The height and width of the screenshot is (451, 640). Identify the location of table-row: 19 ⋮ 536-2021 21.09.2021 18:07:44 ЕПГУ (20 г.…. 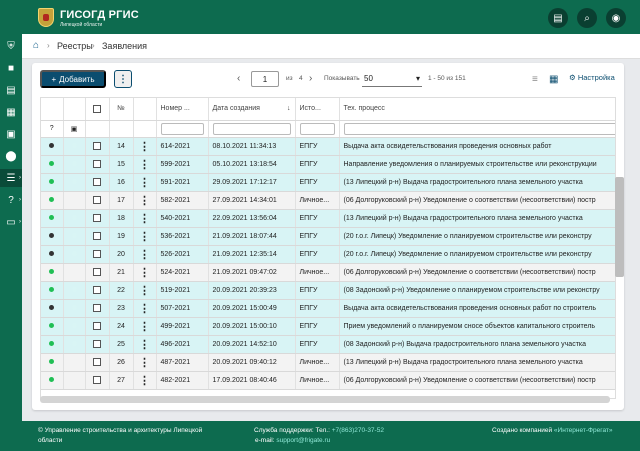
(328, 236).